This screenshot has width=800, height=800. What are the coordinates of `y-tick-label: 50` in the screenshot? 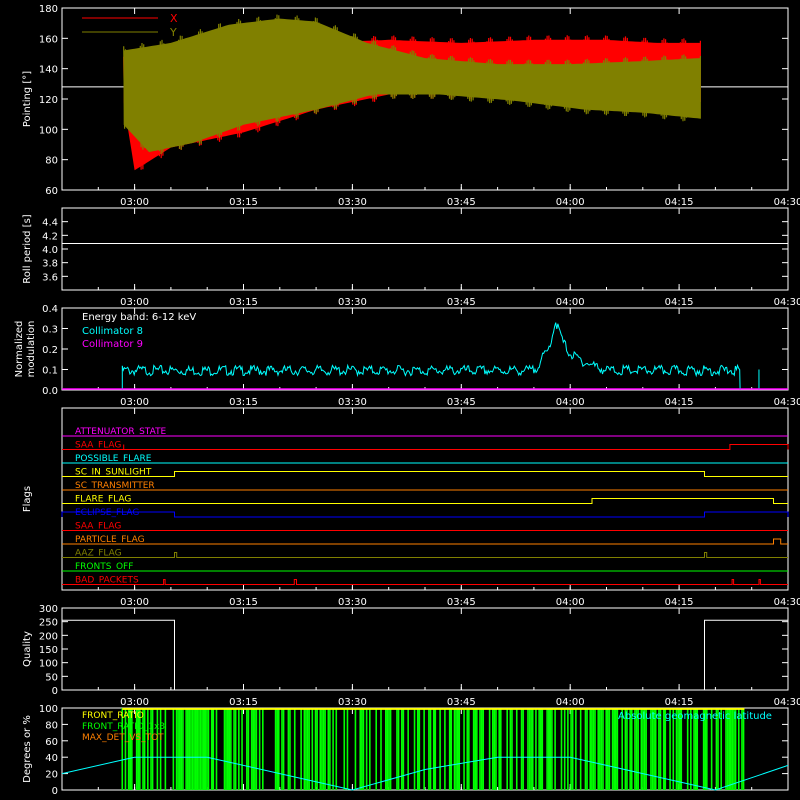 It's located at (51, 677).